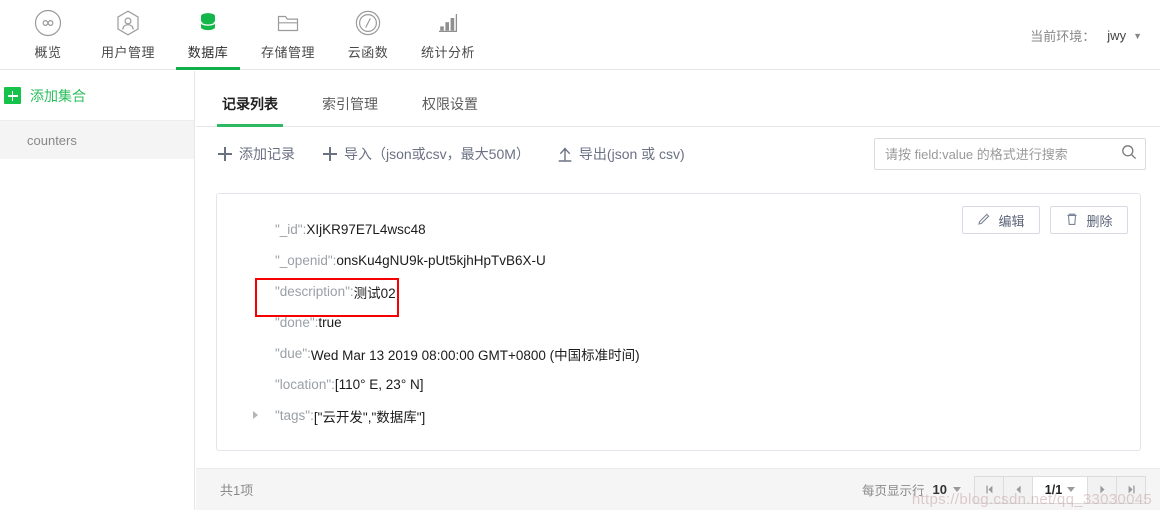 Image resolution: width=1160 pixels, height=510 pixels. Describe the element at coordinates (291, 229) in the screenshot. I see `field-key: "_id":` at that location.